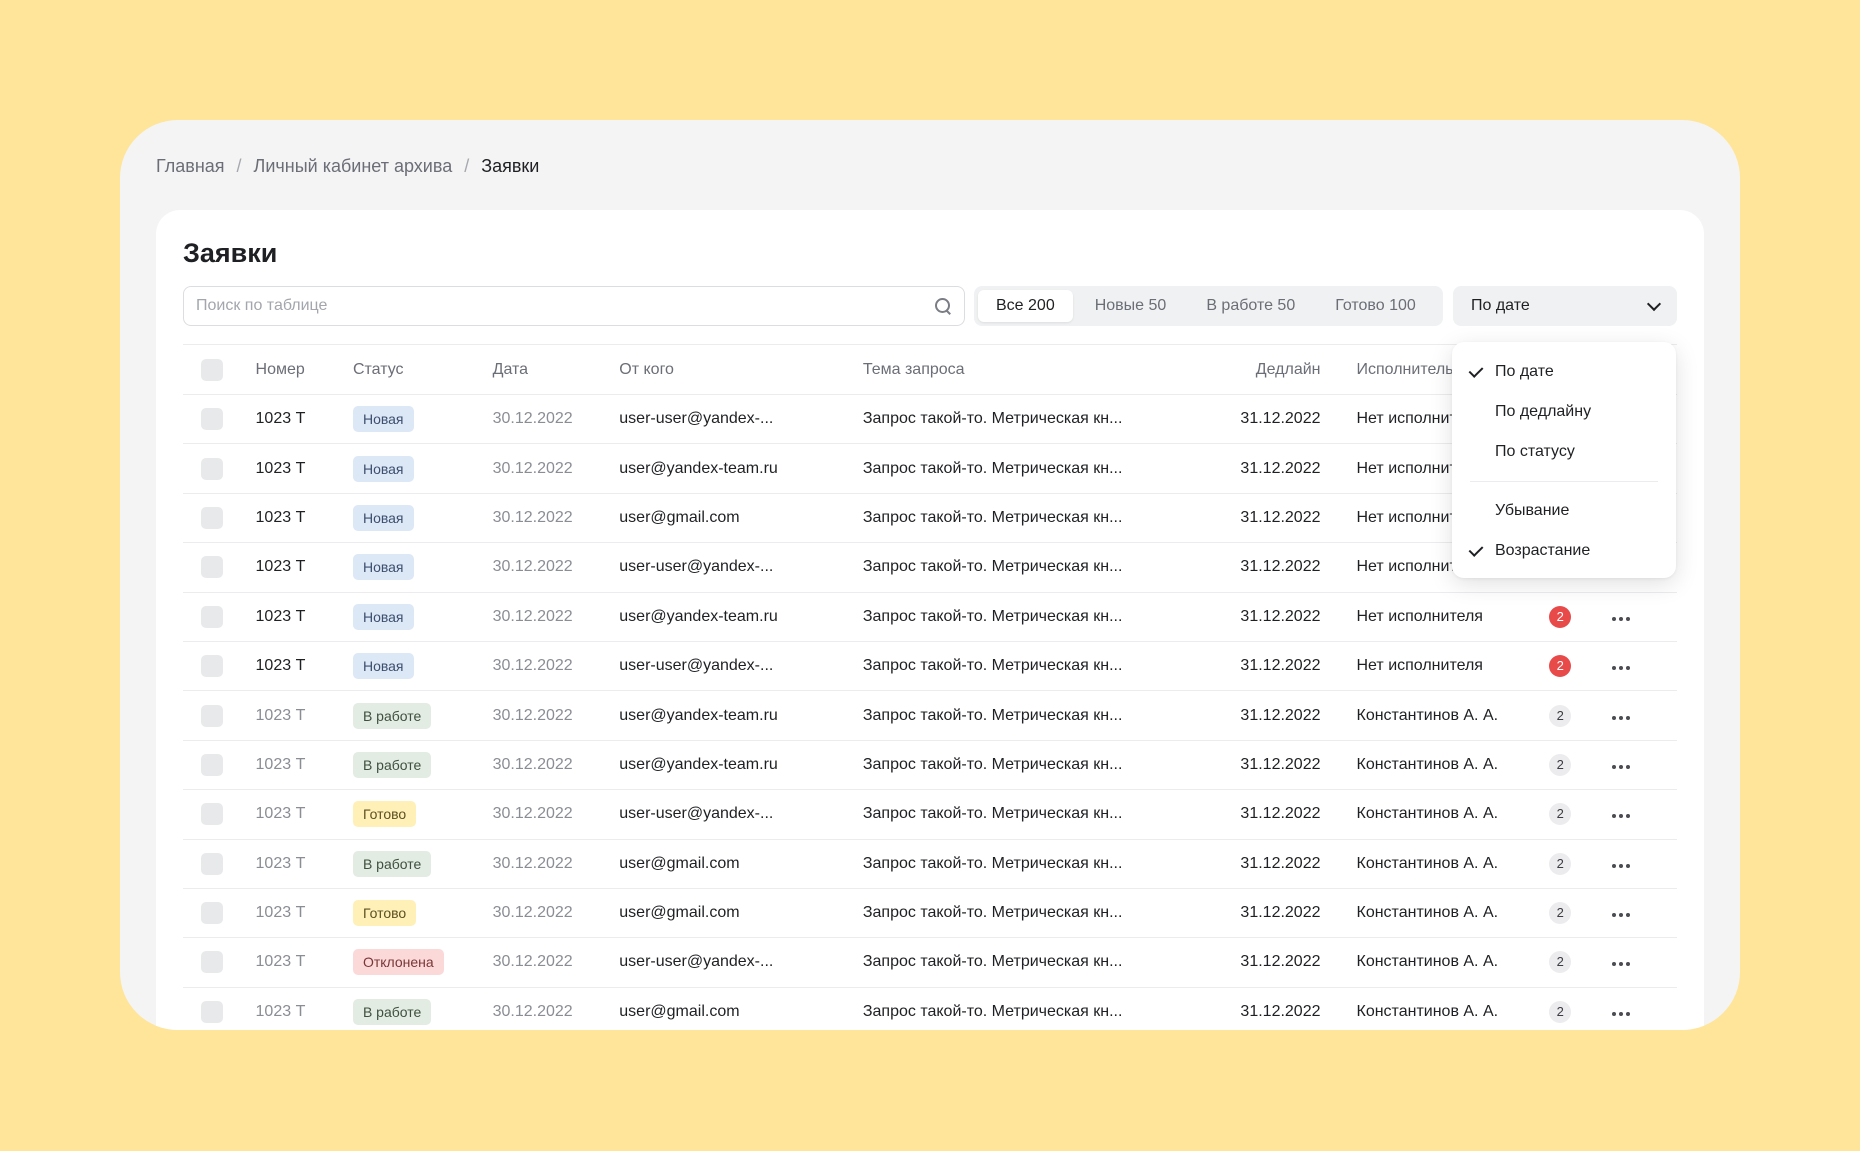 The width and height of the screenshot is (1860, 1151). I want to click on status-badge: В работе, so click(392, 863).